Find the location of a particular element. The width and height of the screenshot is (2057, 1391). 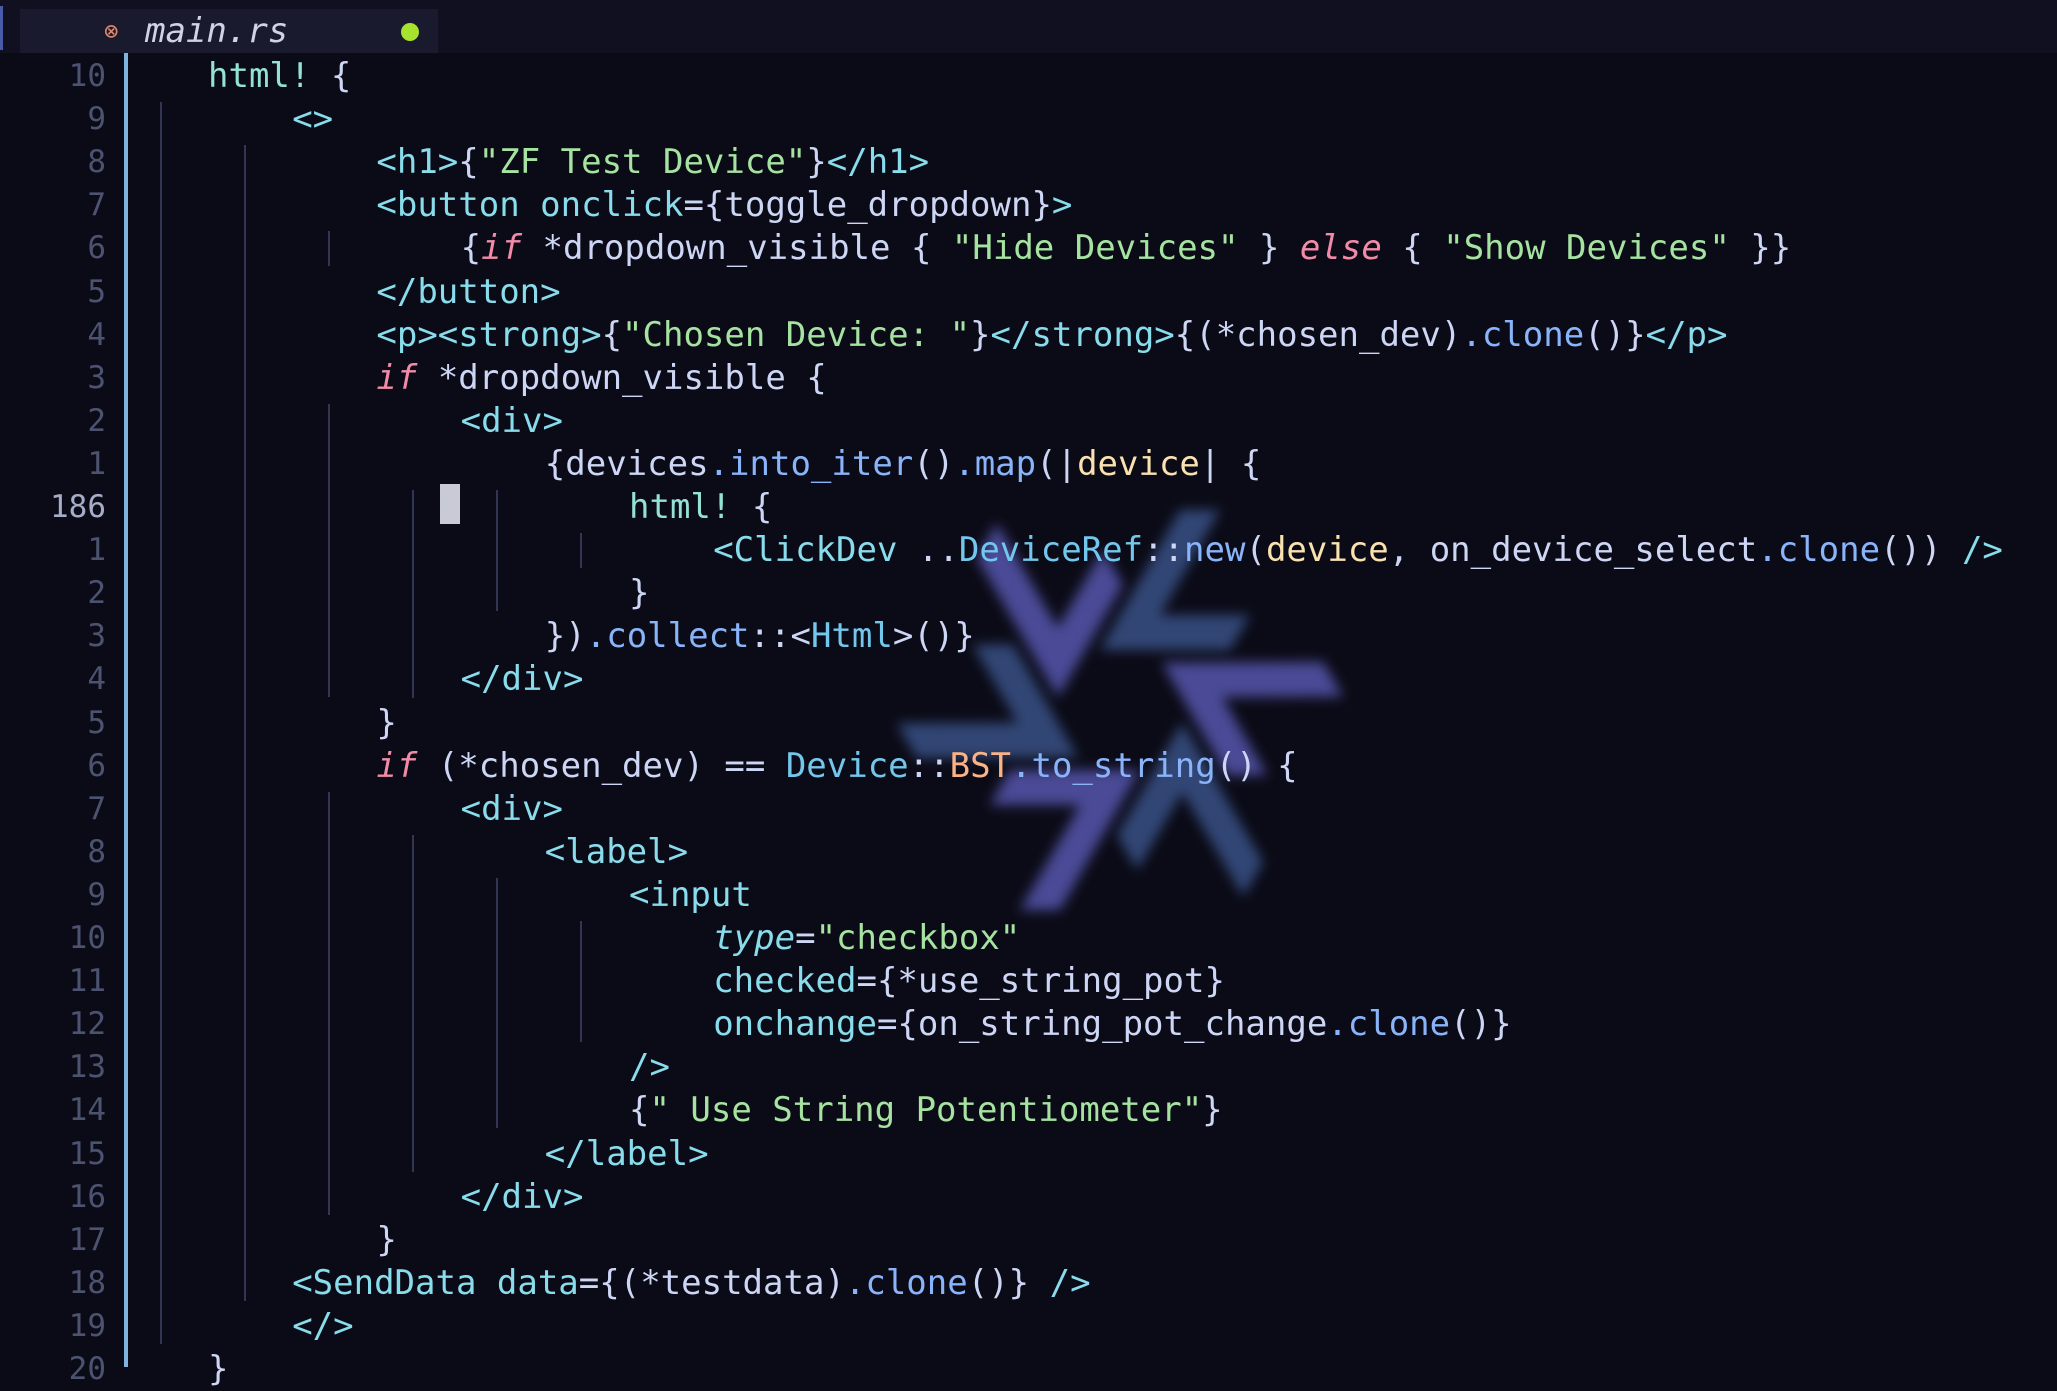

code-token: (| is located at coordinates (1057, 463).